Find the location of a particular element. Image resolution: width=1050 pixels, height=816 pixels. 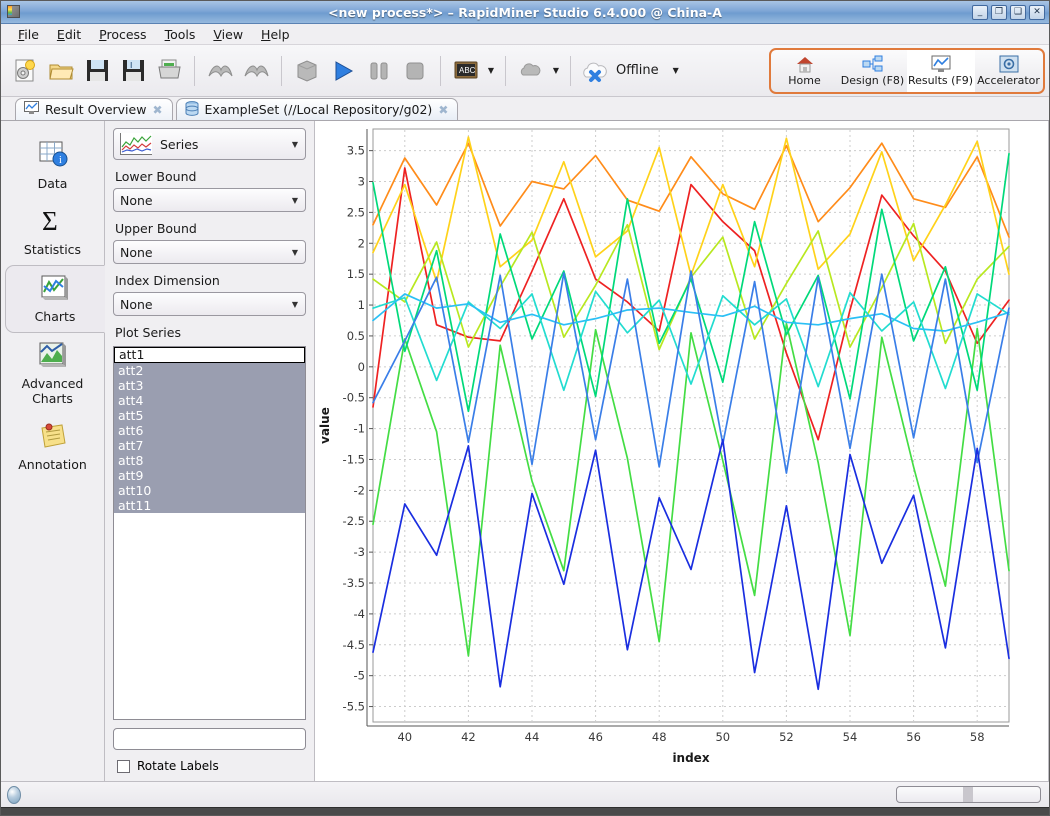

share-dropdown-arrow-icon: ▼ is located at coordinates (556, 71).